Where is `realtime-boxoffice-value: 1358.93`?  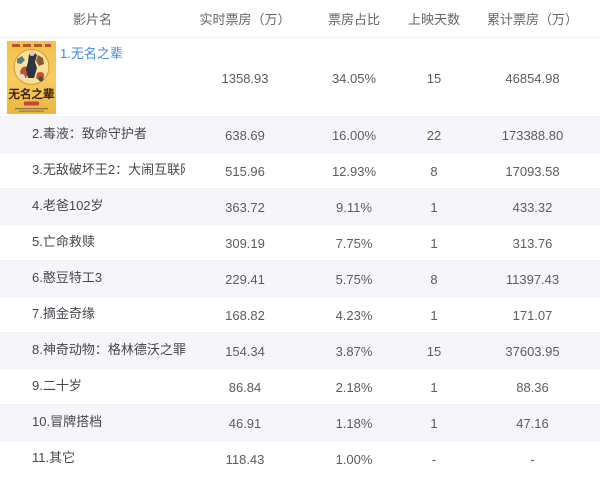
realtime-boxoffice-value: 1358.93 is located at coordinates (245, 78).